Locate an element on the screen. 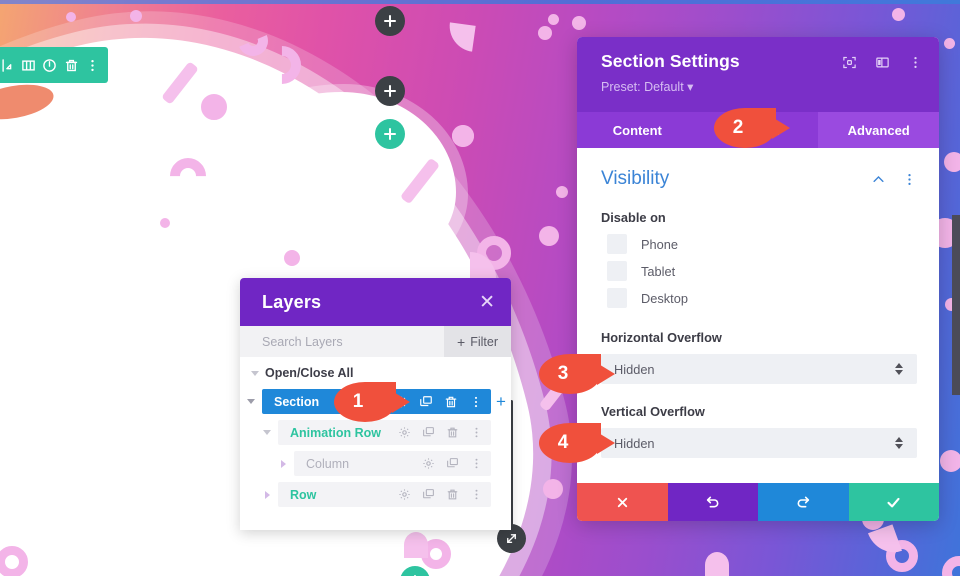 The height and width of the screenshot is (576, 960). disable-on-desktop-row: Desktop is located at coordinates (759, 298).